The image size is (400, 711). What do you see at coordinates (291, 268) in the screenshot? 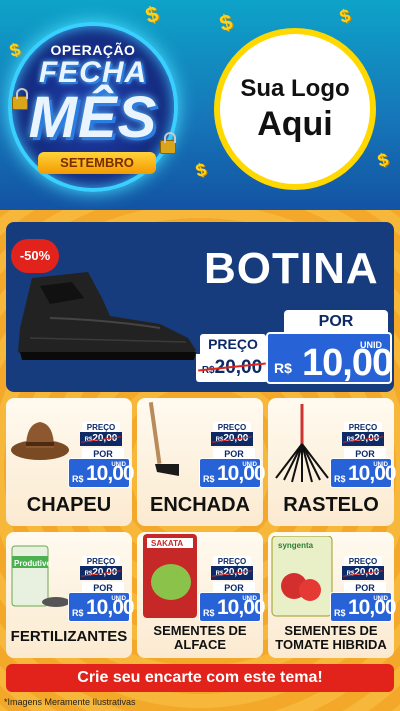
I see `hero-title: BOTINA` at bounding box center [291, 268].